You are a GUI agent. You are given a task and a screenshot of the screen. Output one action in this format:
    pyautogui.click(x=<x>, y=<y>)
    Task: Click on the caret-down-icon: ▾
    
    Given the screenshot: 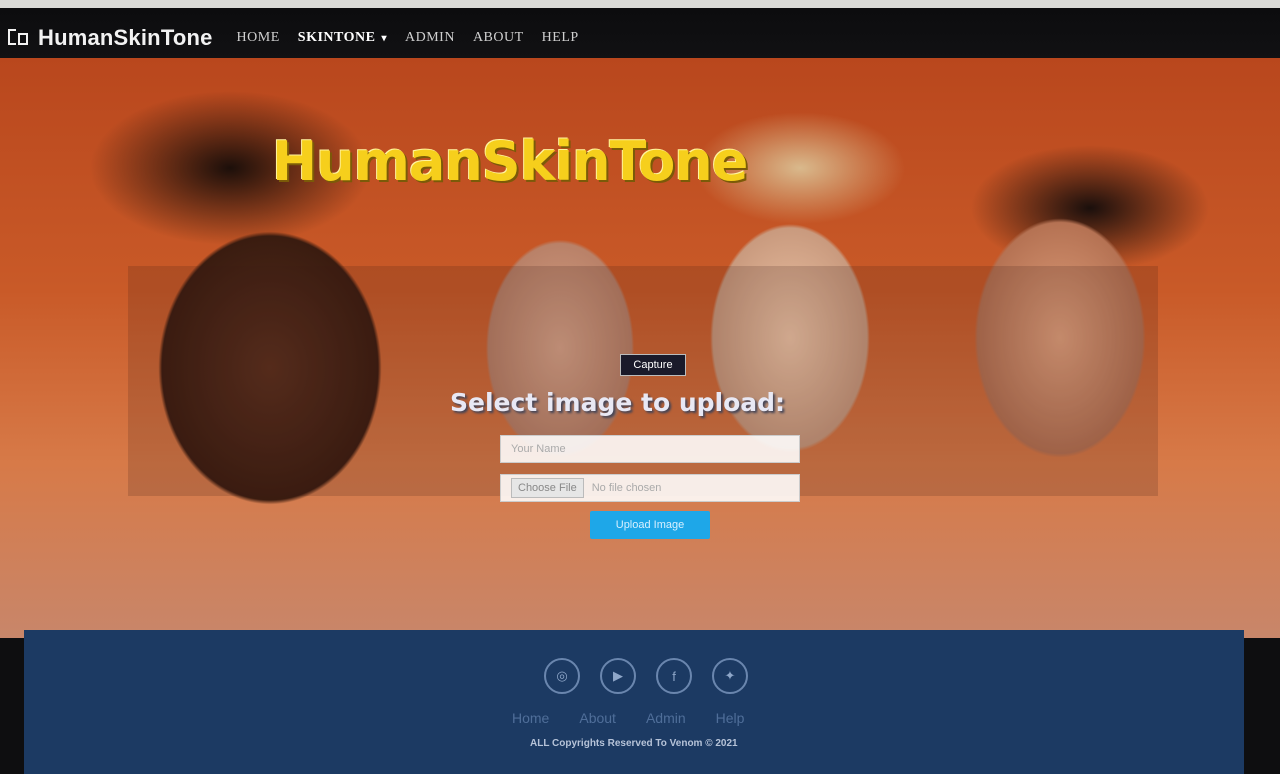 What is the action you would take?
    pyautogui.click(x=384, y=38)
    